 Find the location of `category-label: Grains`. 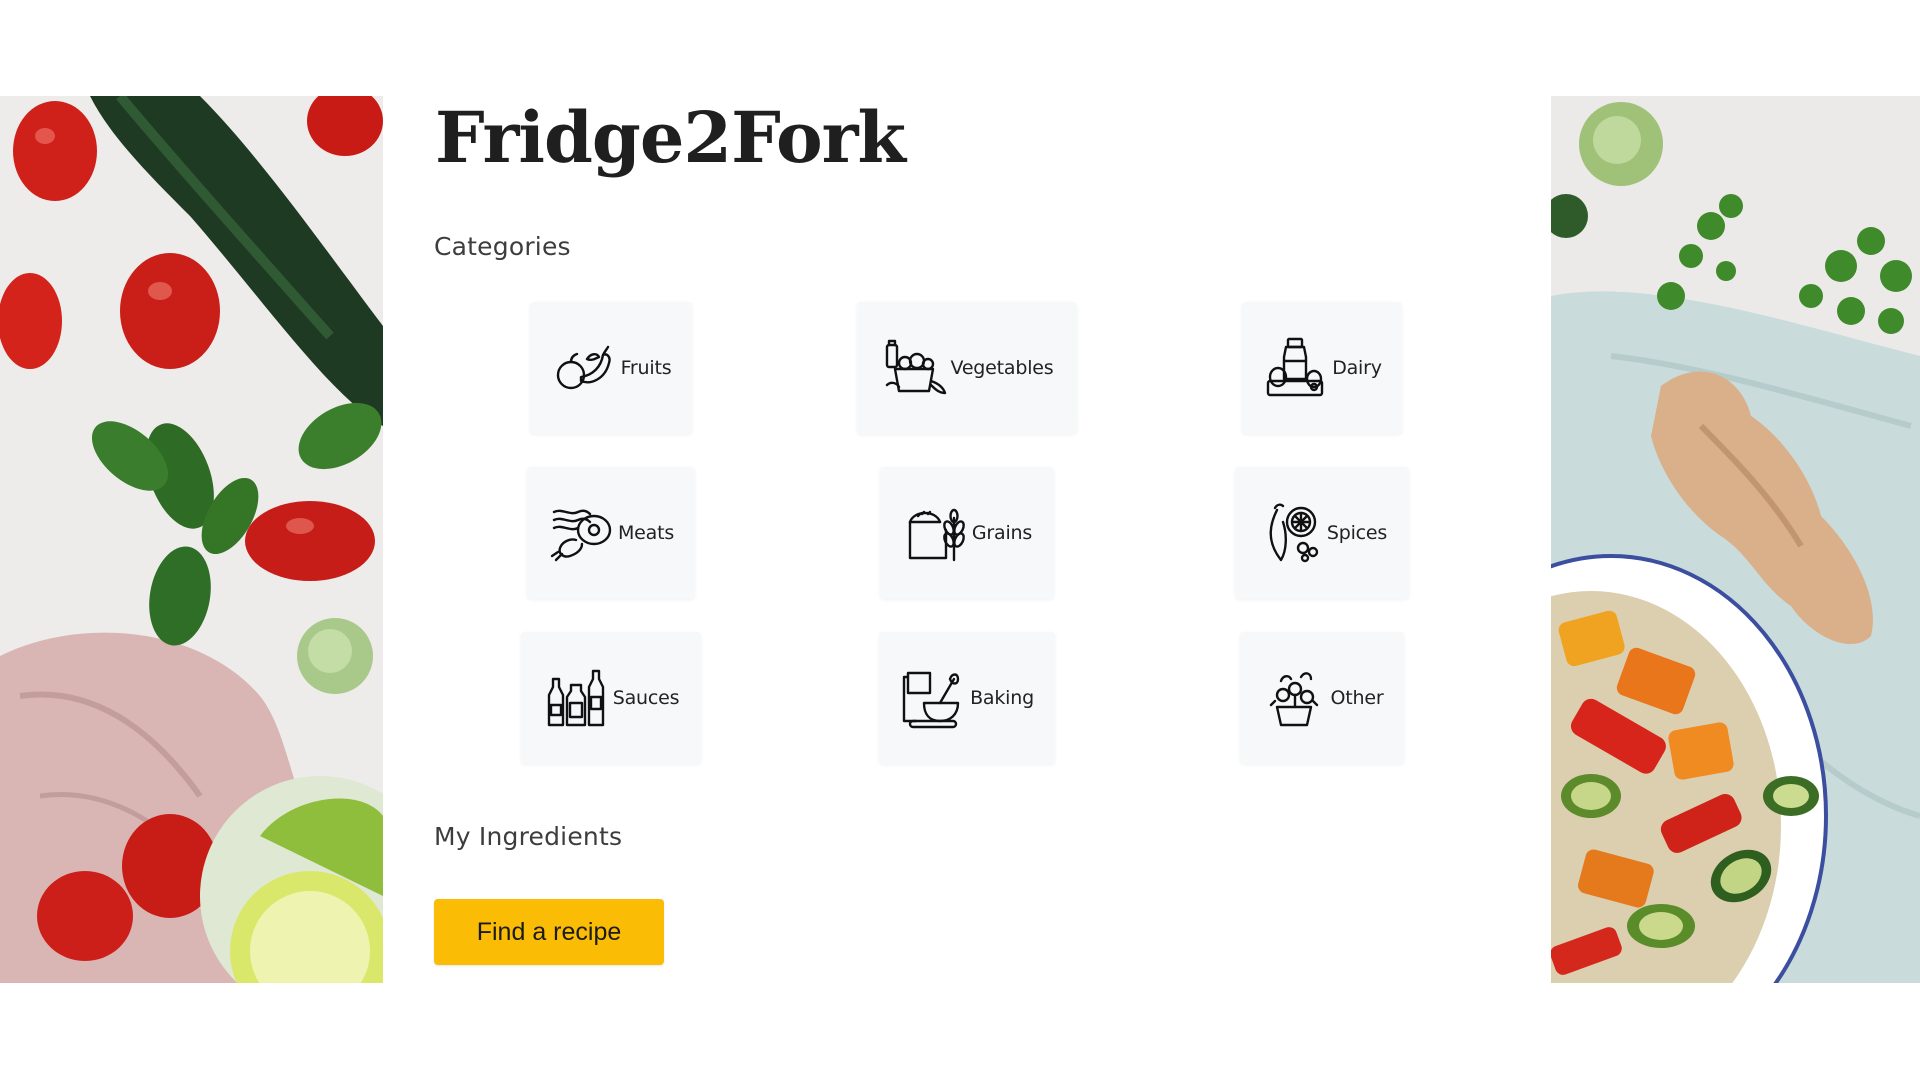

category-label: Grains is located at coordinates (1002, 533).